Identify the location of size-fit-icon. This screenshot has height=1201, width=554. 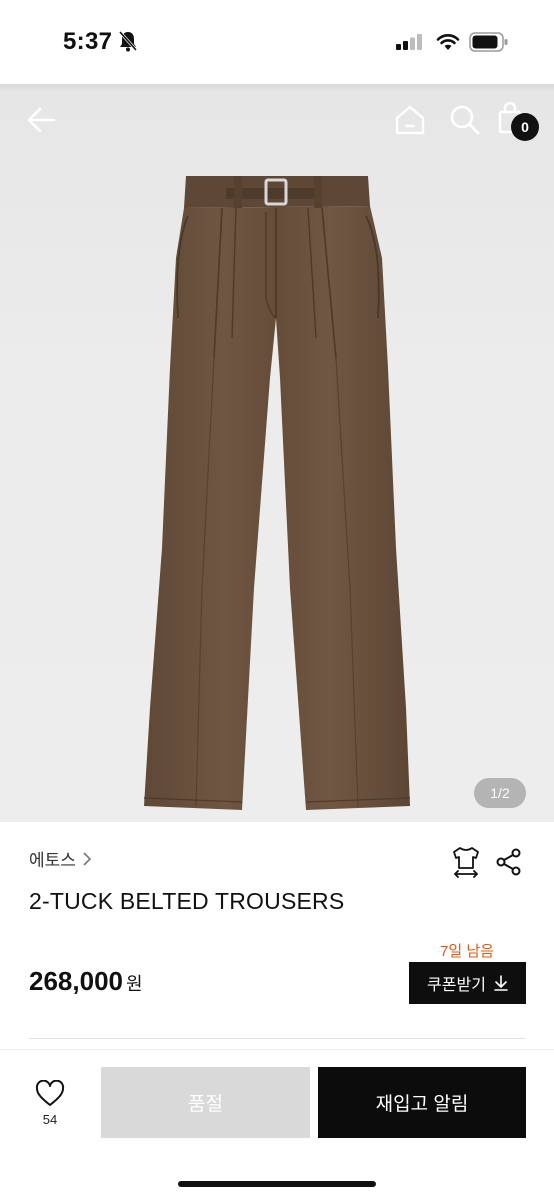
(466, 862).